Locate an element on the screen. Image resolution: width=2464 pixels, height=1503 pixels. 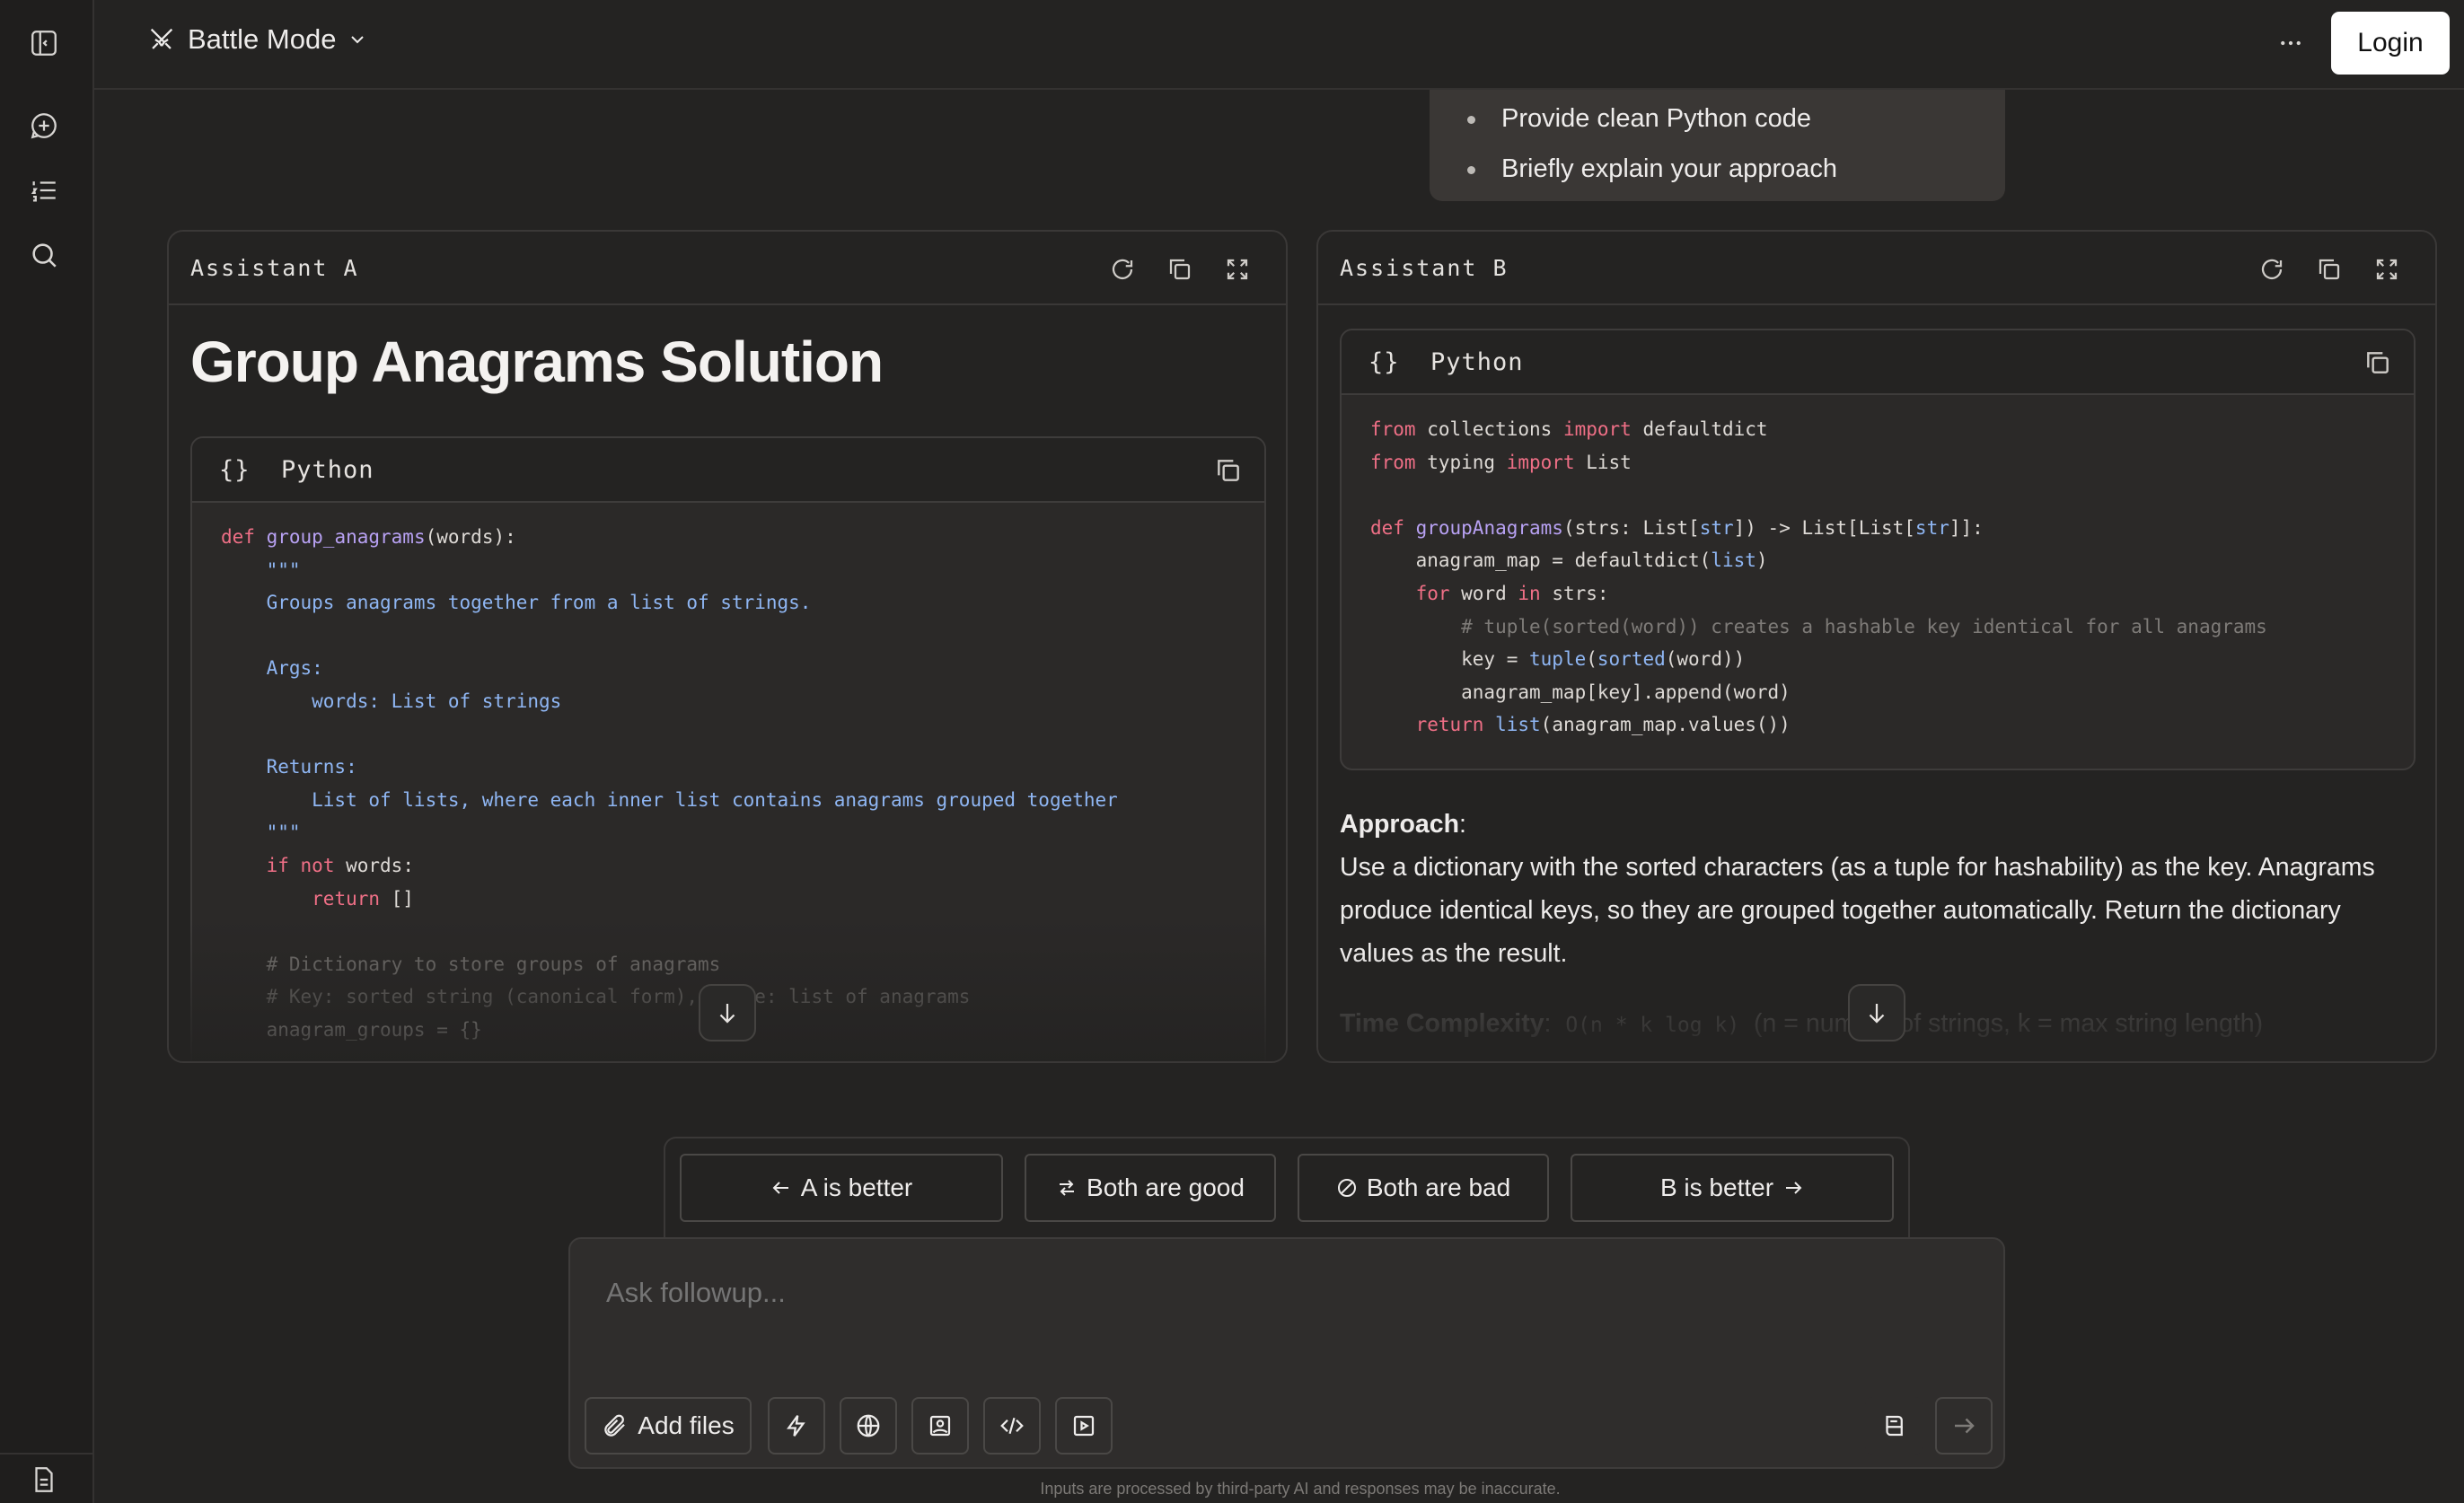
code-line: if not words: is located at coordinates (340, 865).